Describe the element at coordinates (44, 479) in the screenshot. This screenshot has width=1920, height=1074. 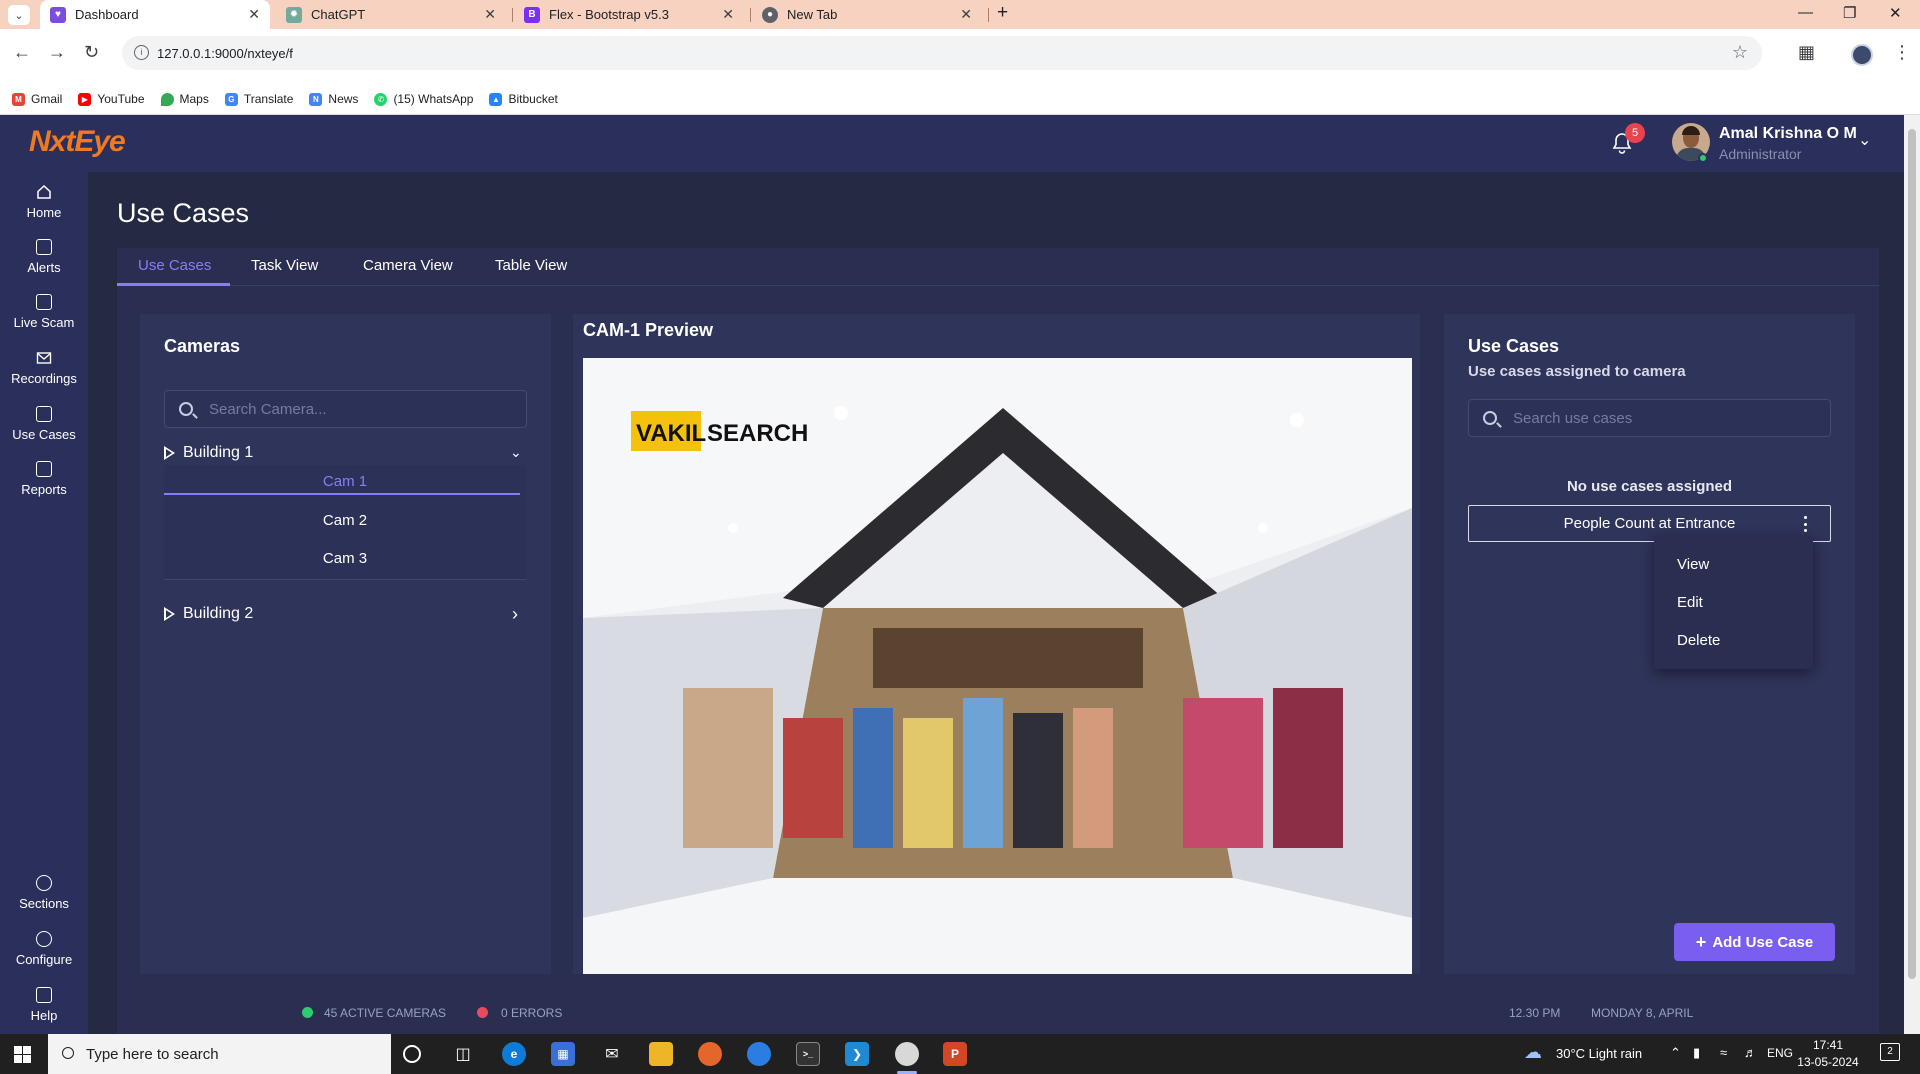
I see `sidebar-item-reports: Reports` at that location.